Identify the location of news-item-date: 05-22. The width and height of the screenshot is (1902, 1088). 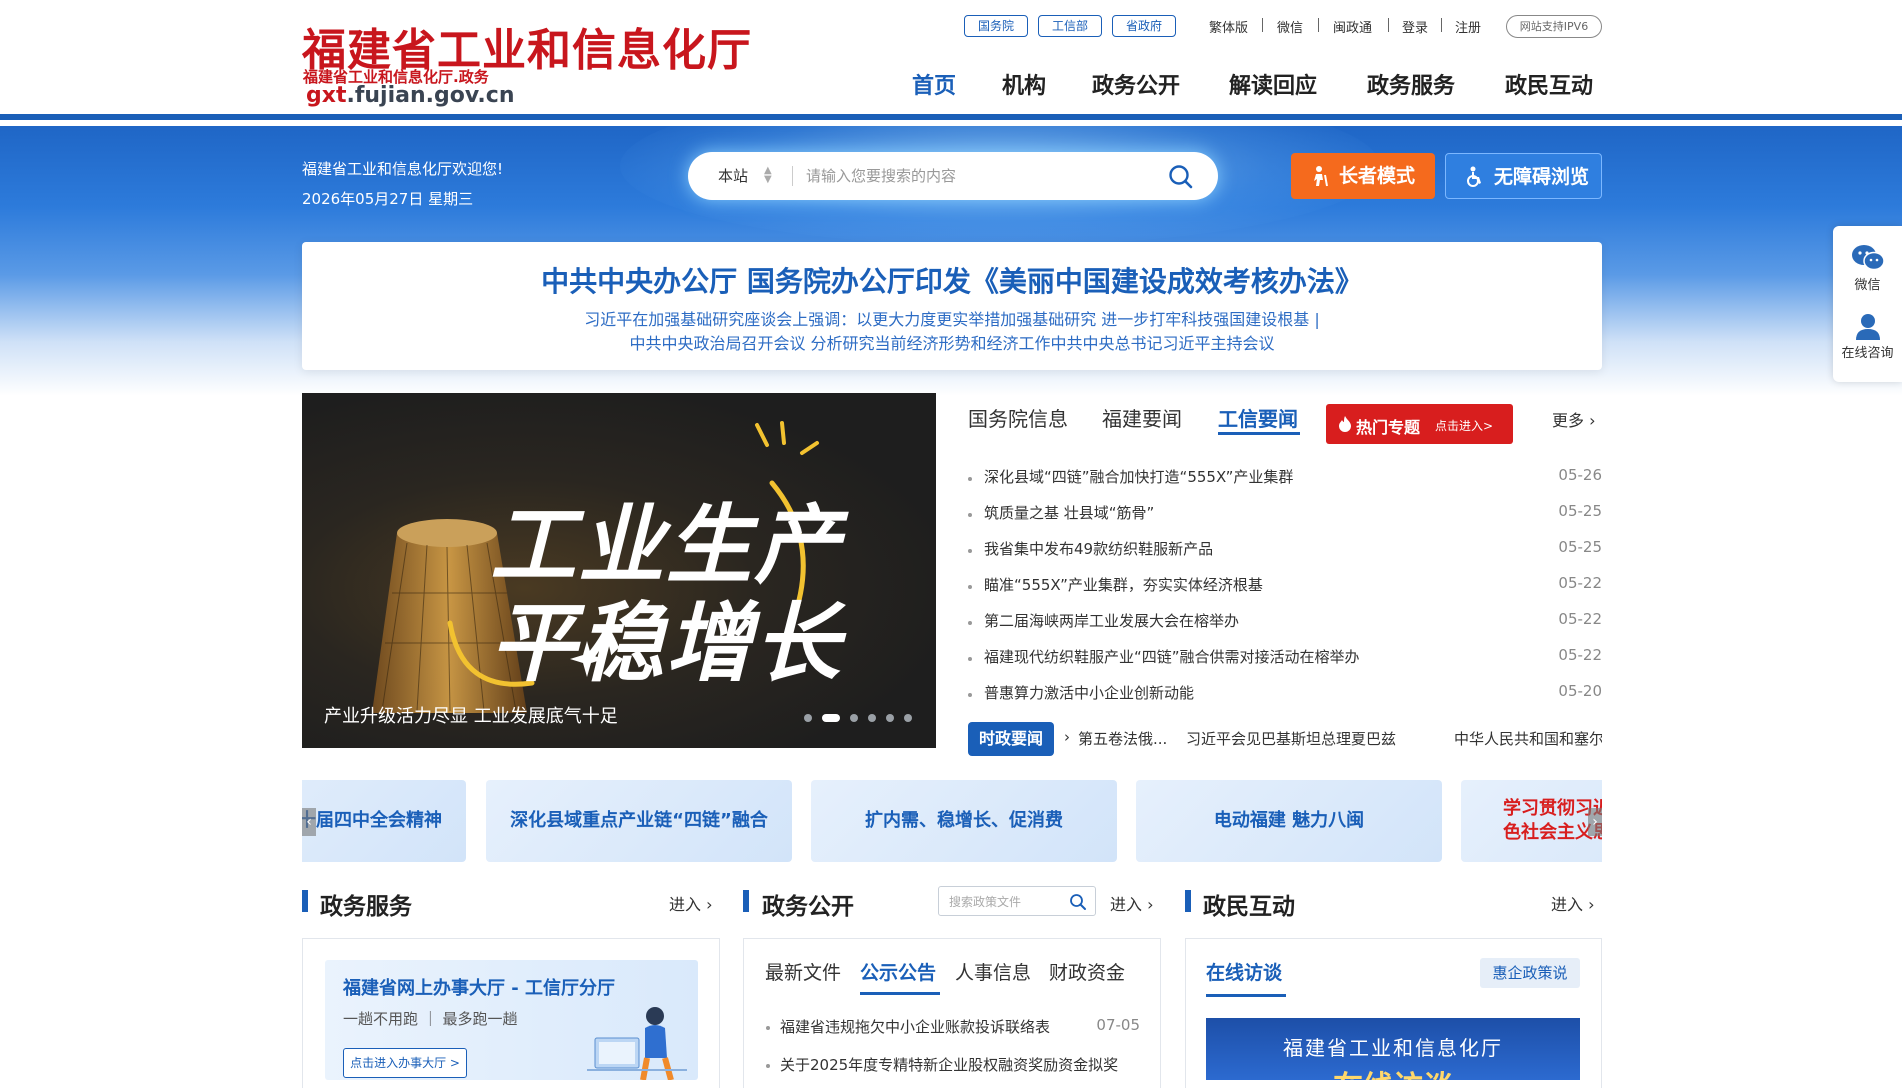
(1580, 619).